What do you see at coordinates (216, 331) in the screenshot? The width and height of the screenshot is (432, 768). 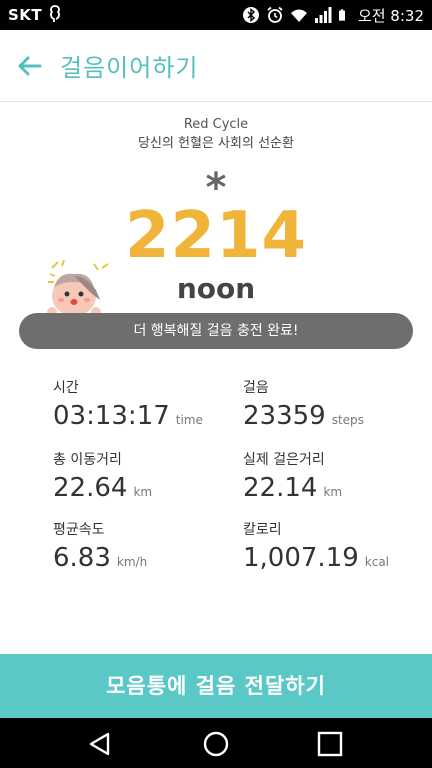 I see `status-message-banner: 더 행복해질 걸음 충전 완료!` at bounding box center [216, 331].